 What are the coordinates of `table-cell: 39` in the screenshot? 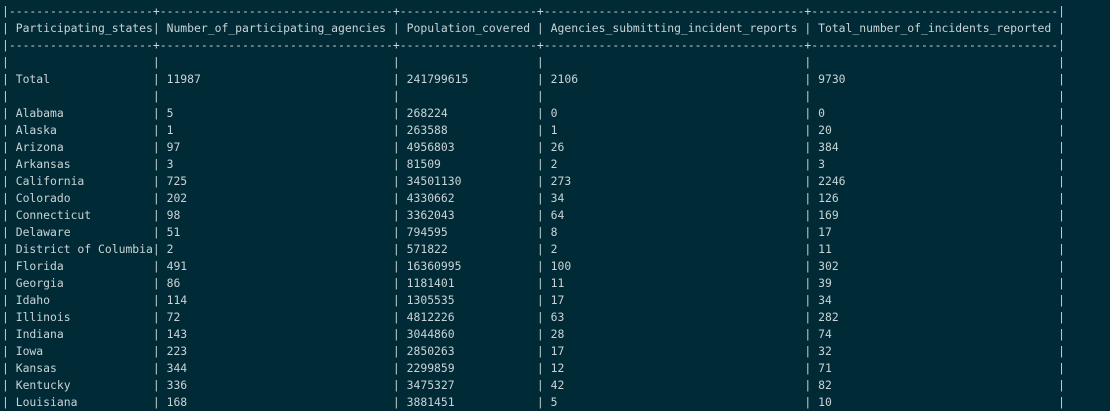 It's located at (935, 283).